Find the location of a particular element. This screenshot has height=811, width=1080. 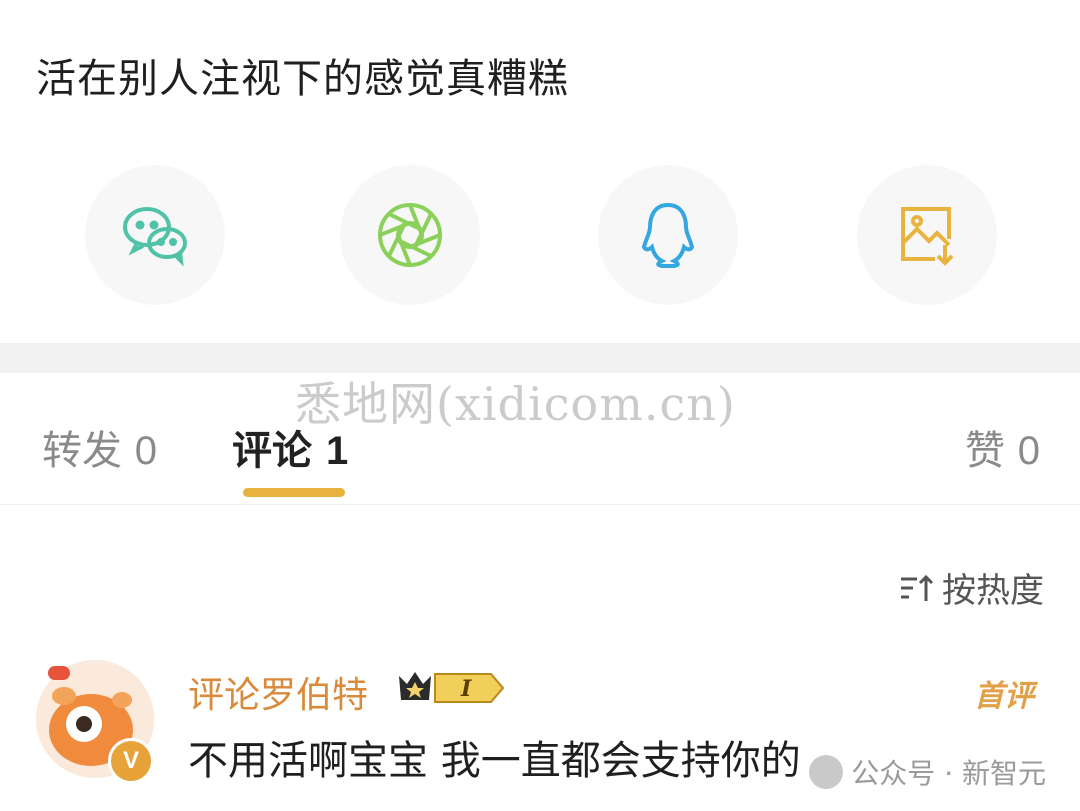

tab-like: 赞 0 is located at coordinates (1002, 447).